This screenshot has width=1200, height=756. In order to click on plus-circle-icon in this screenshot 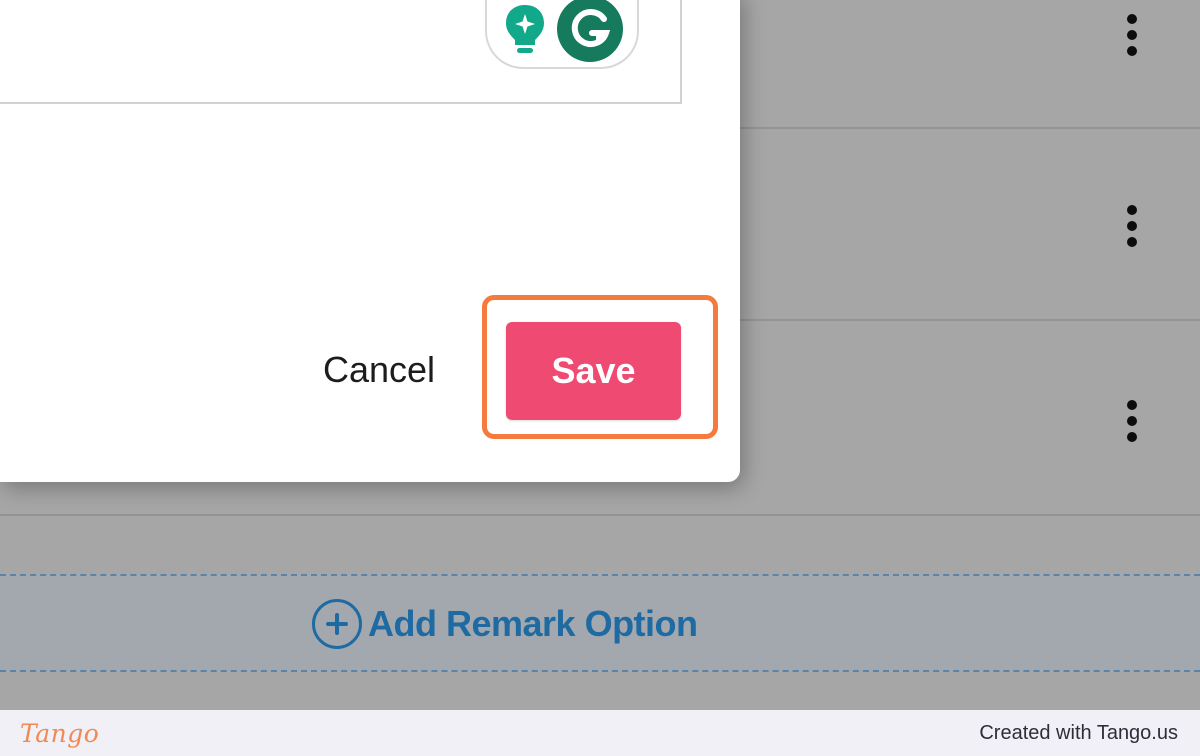, I will do `click(337, 624)`.